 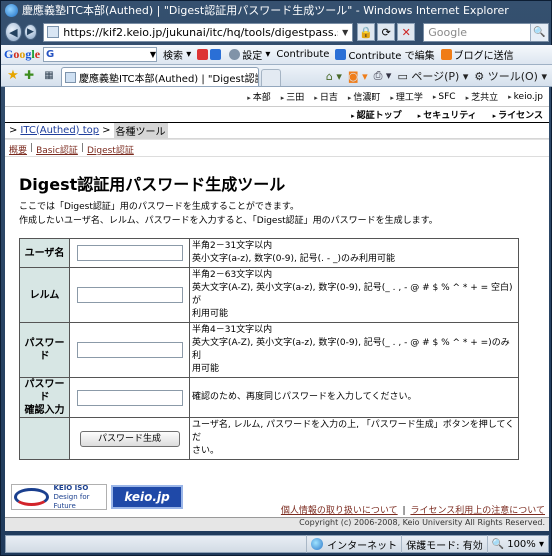 What do you see at coordinates (44, 350) in the screenshot?
I see `password-label: パスワード` at bounding box center [44, 350].